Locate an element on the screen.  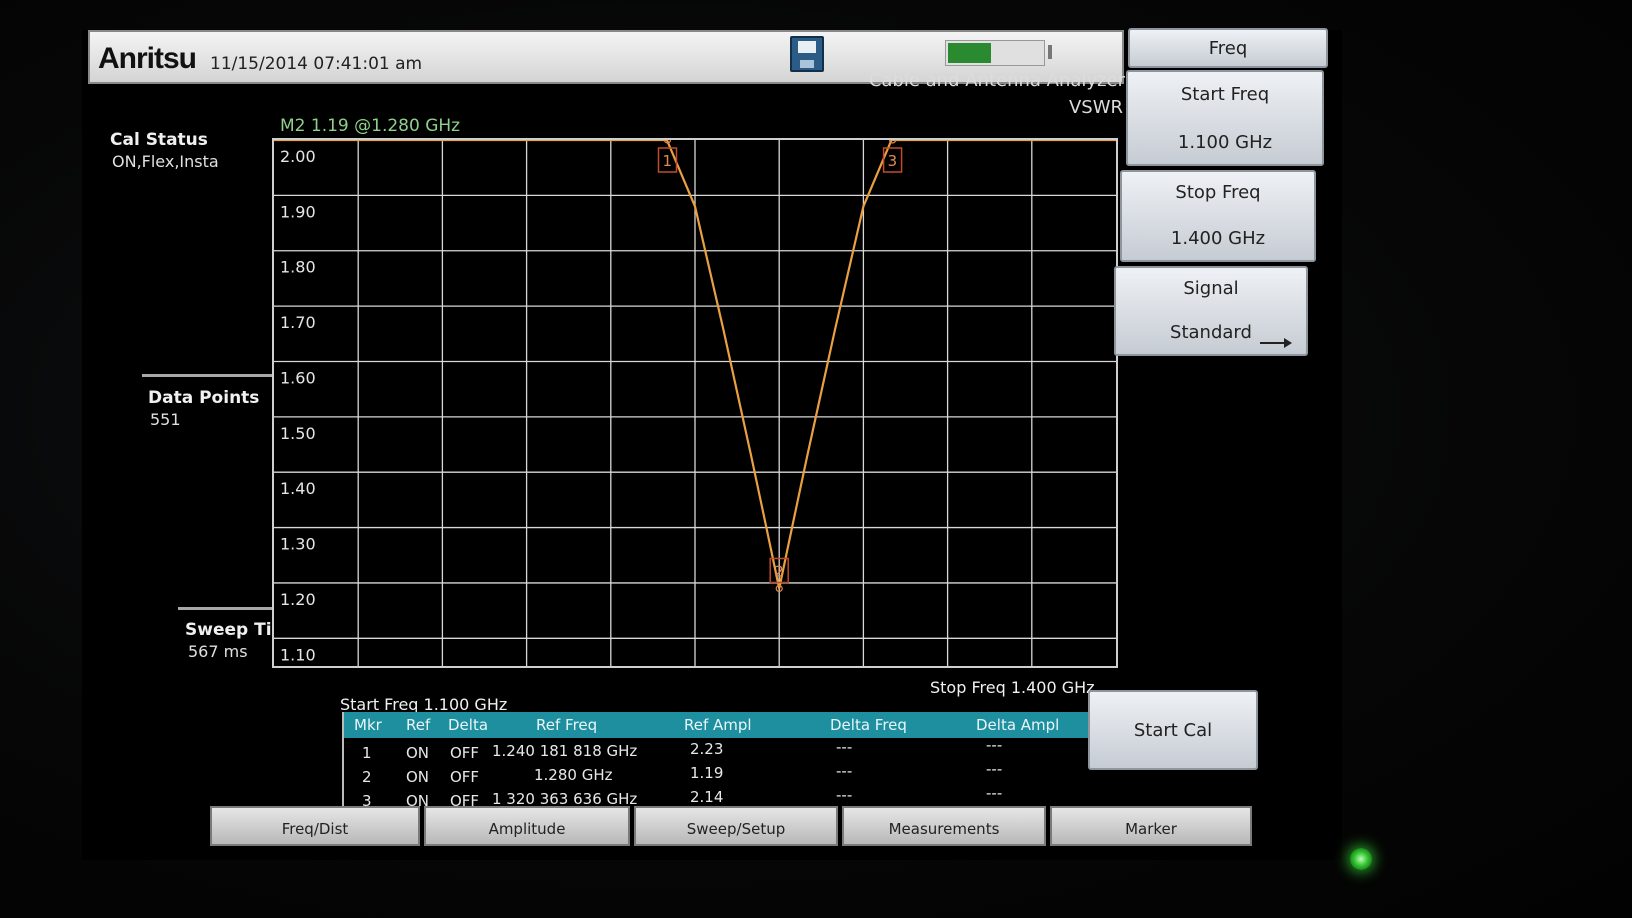
active-marker-readout: M2 1.19 @1.280 GHz is located at coordinates (370, 126).